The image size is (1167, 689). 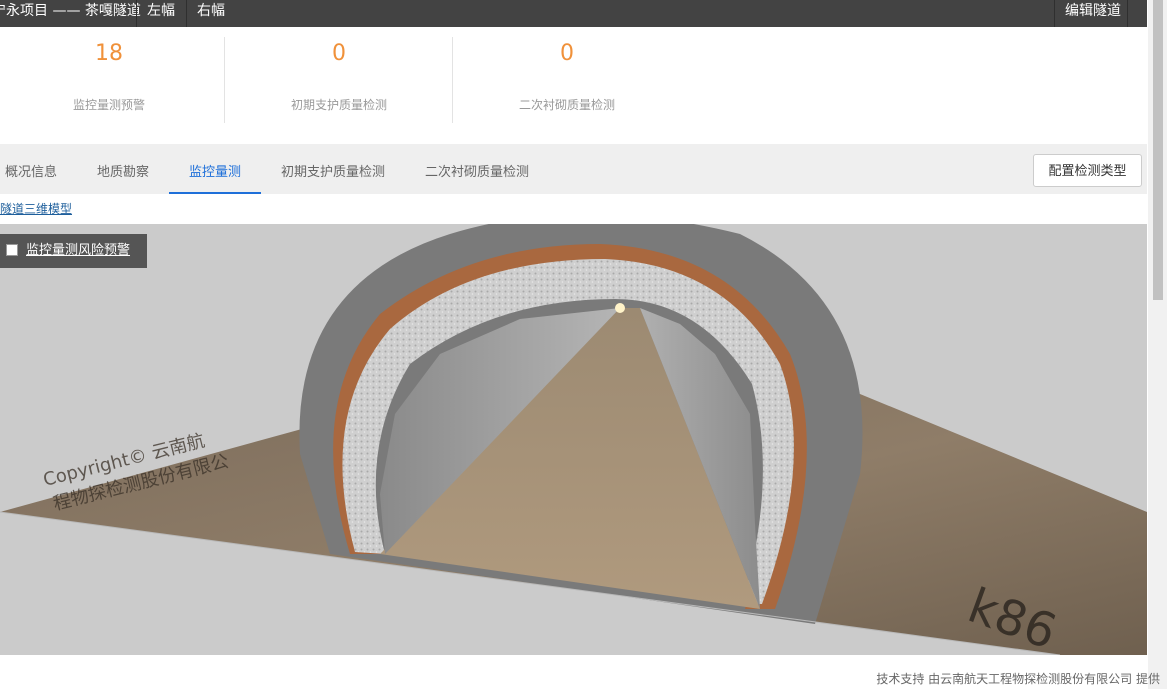 I want to click on risk-warning-toggle: 监控量测风险预警, so click(x=73, y=251).